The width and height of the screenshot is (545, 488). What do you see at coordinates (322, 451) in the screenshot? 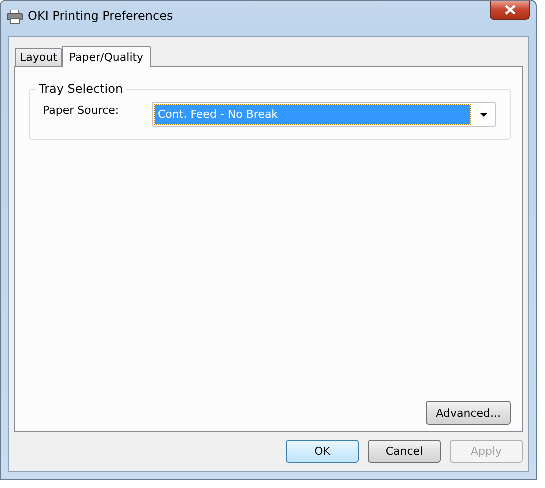
I see `dialog-button: OK` at bounding box center [322, 451].